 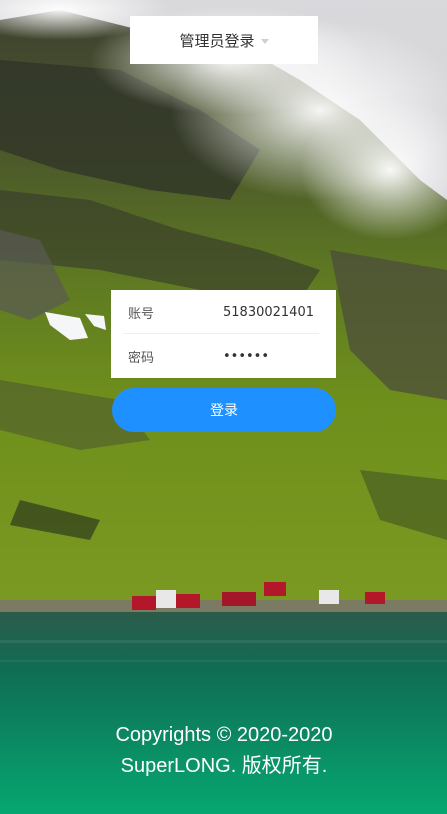 I want to click on login-form: 账号 密码, so click(x=223, y=334).